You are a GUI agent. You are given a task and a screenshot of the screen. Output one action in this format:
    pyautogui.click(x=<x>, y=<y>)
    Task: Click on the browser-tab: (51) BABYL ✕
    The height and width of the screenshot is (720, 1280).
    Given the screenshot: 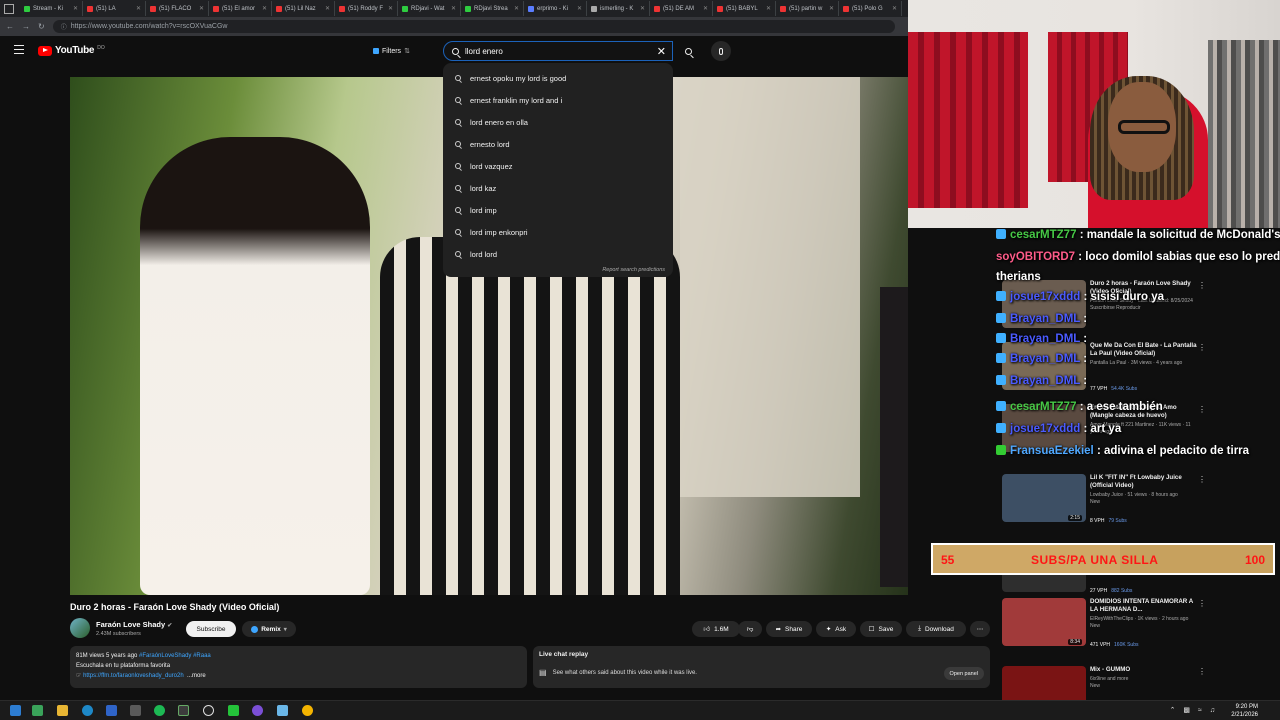 What is the action you would take?
    pyautogui.click(x=744, y=8)
    